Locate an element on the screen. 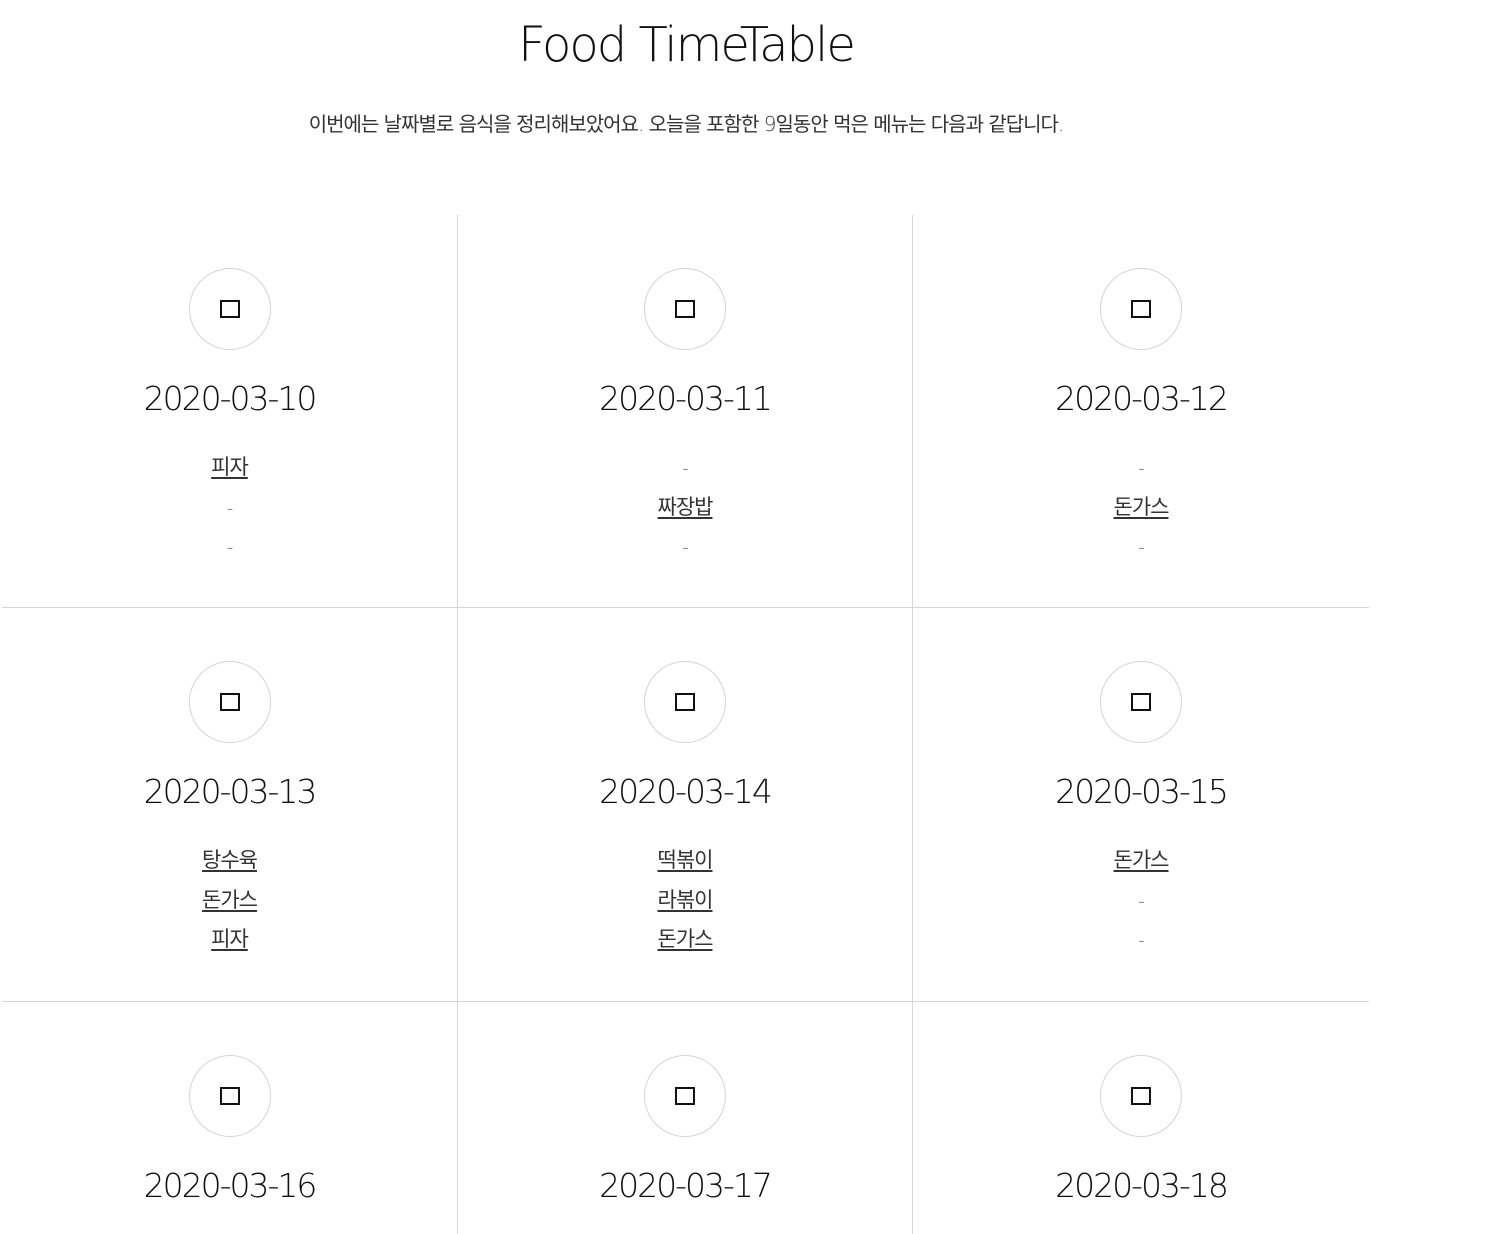 The width and height of the screenshot is (1493, 1234). day-card: 2020-03-12 - 돈가스 - is located at coordinates (1141, 411).